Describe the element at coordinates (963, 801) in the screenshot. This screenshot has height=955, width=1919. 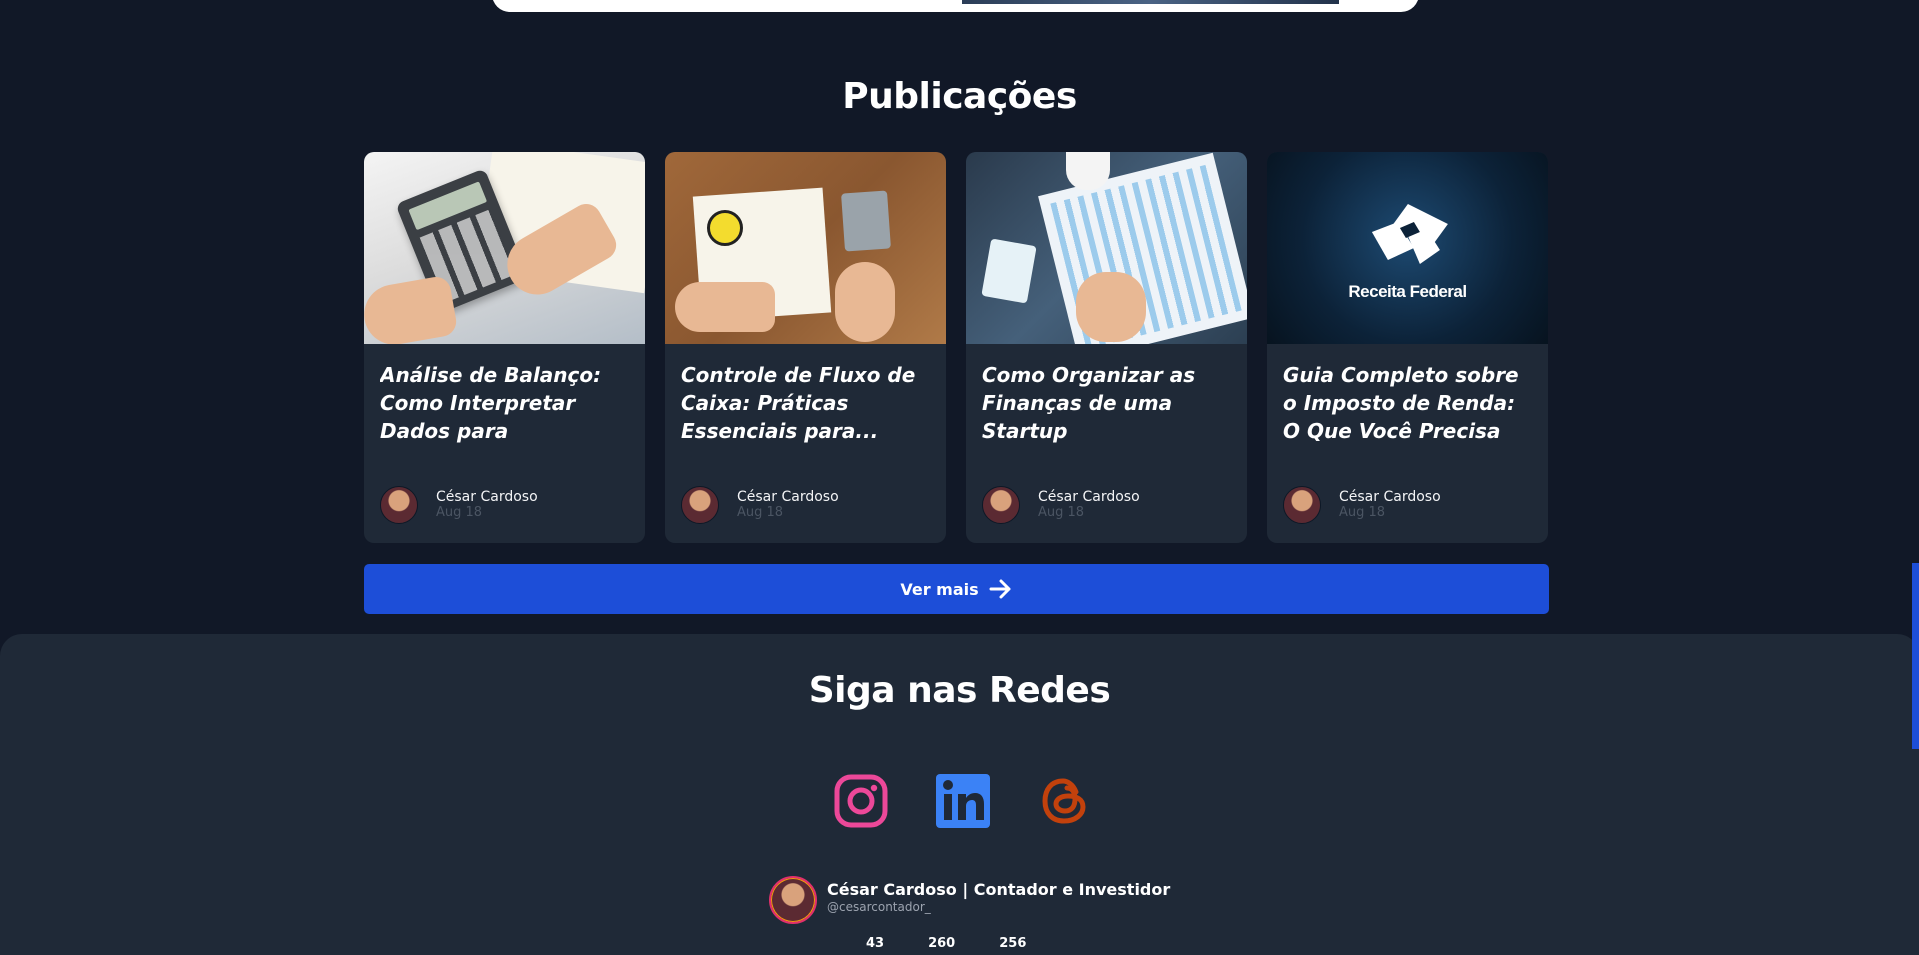
I see `linkedin-icon` at that location.